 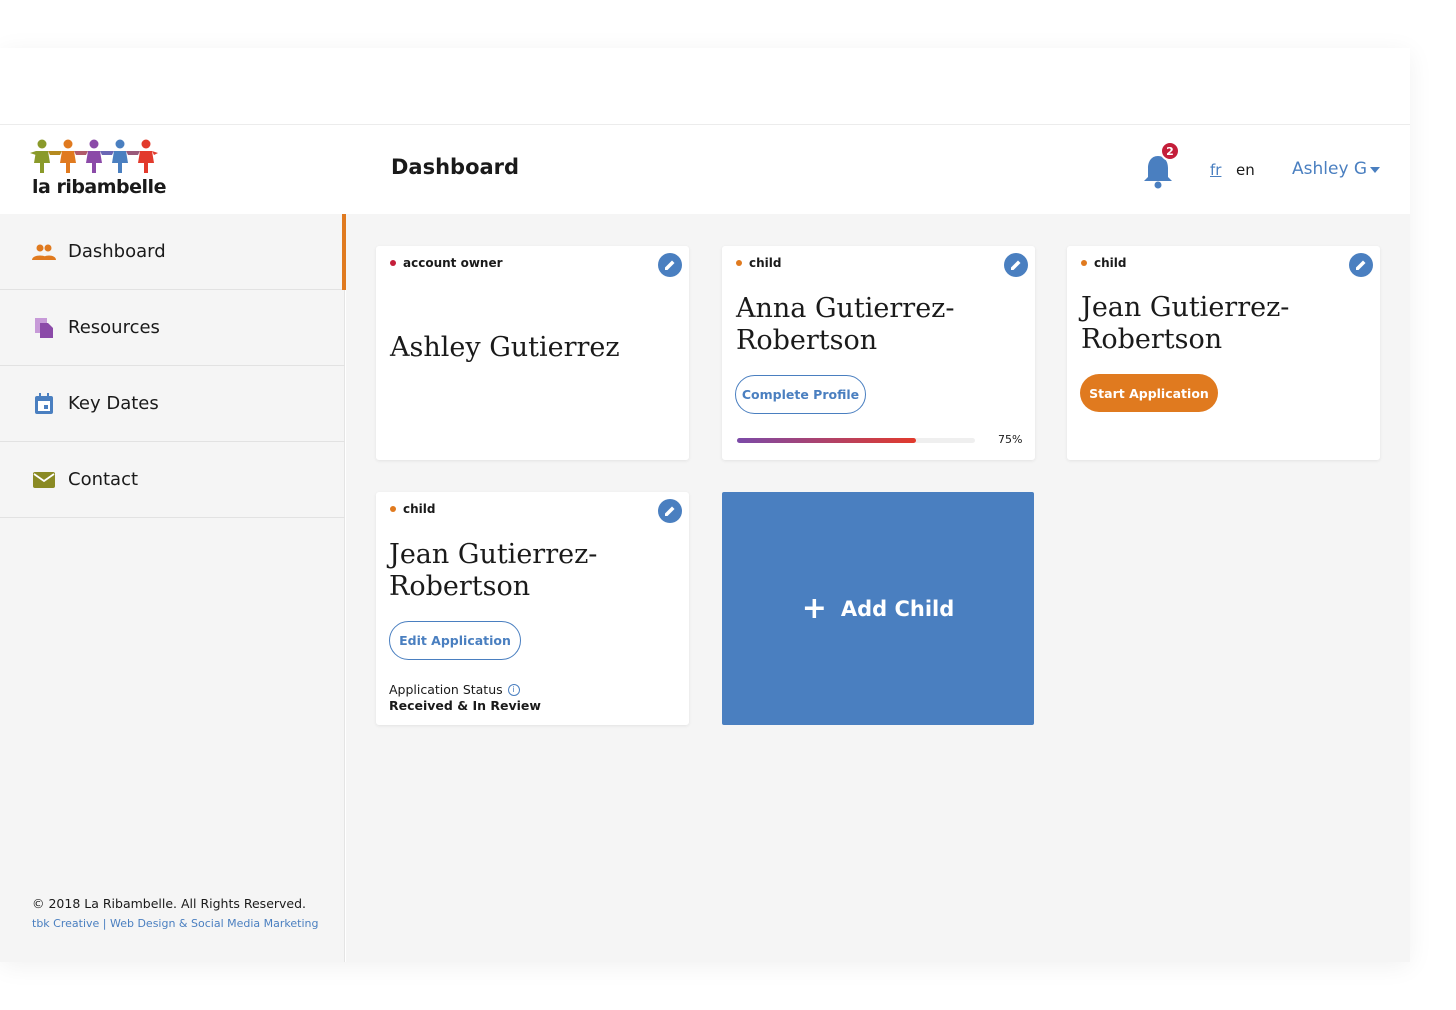 I want to click on sidebar-item-label: Dashboard, so click(x=117, y=251).